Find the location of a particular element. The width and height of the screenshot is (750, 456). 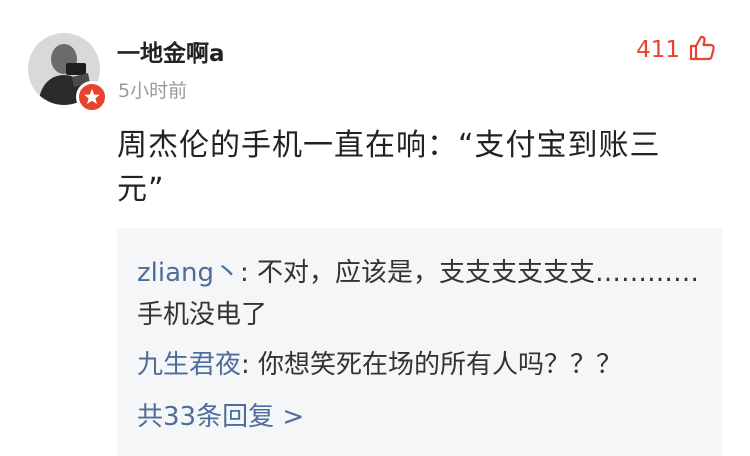

reply-item: zliang丶: 不对，应该是，支支支支支支…………手机没电了 is located at coordinates (419, 294).